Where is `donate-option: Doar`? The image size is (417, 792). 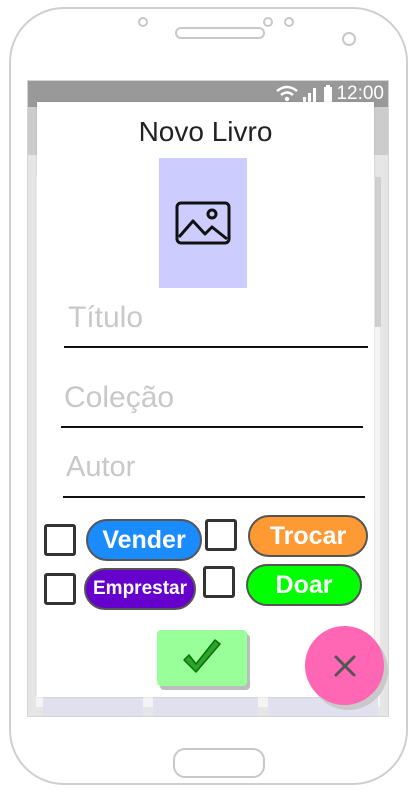 donate-option: Doar is located at coordinates (304, 585).